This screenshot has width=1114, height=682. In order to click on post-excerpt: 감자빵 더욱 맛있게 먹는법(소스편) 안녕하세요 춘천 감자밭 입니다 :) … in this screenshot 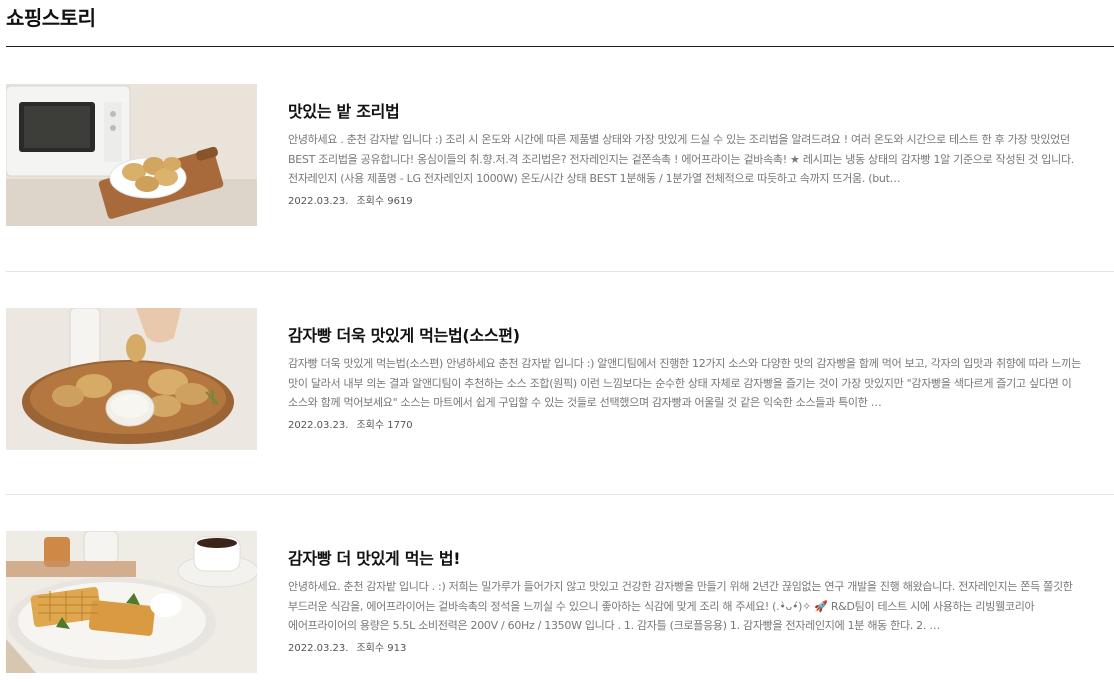, I will do `click(692, 383)`.